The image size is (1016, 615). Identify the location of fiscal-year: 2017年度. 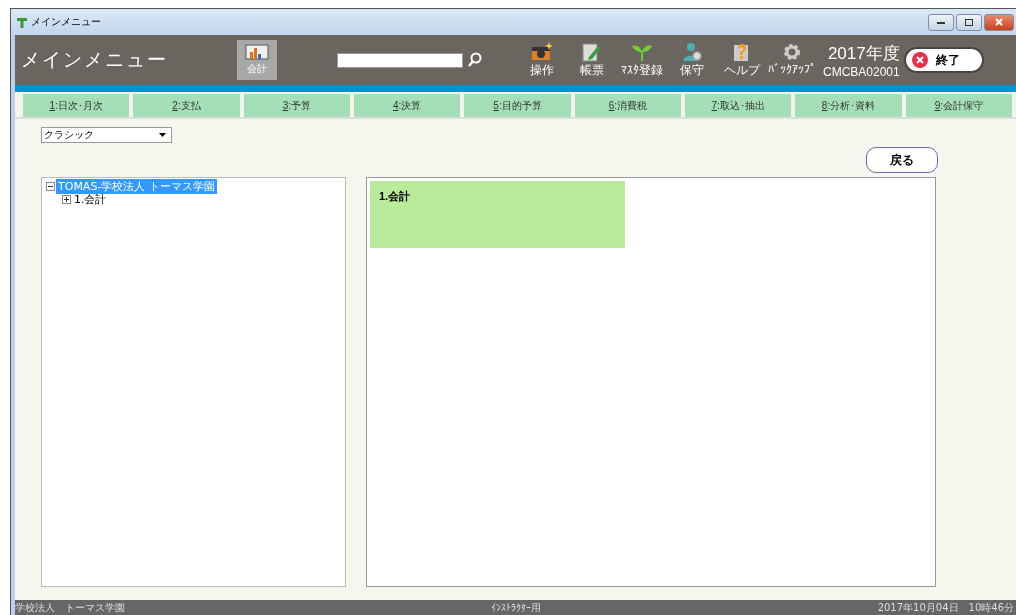
(863, 53).